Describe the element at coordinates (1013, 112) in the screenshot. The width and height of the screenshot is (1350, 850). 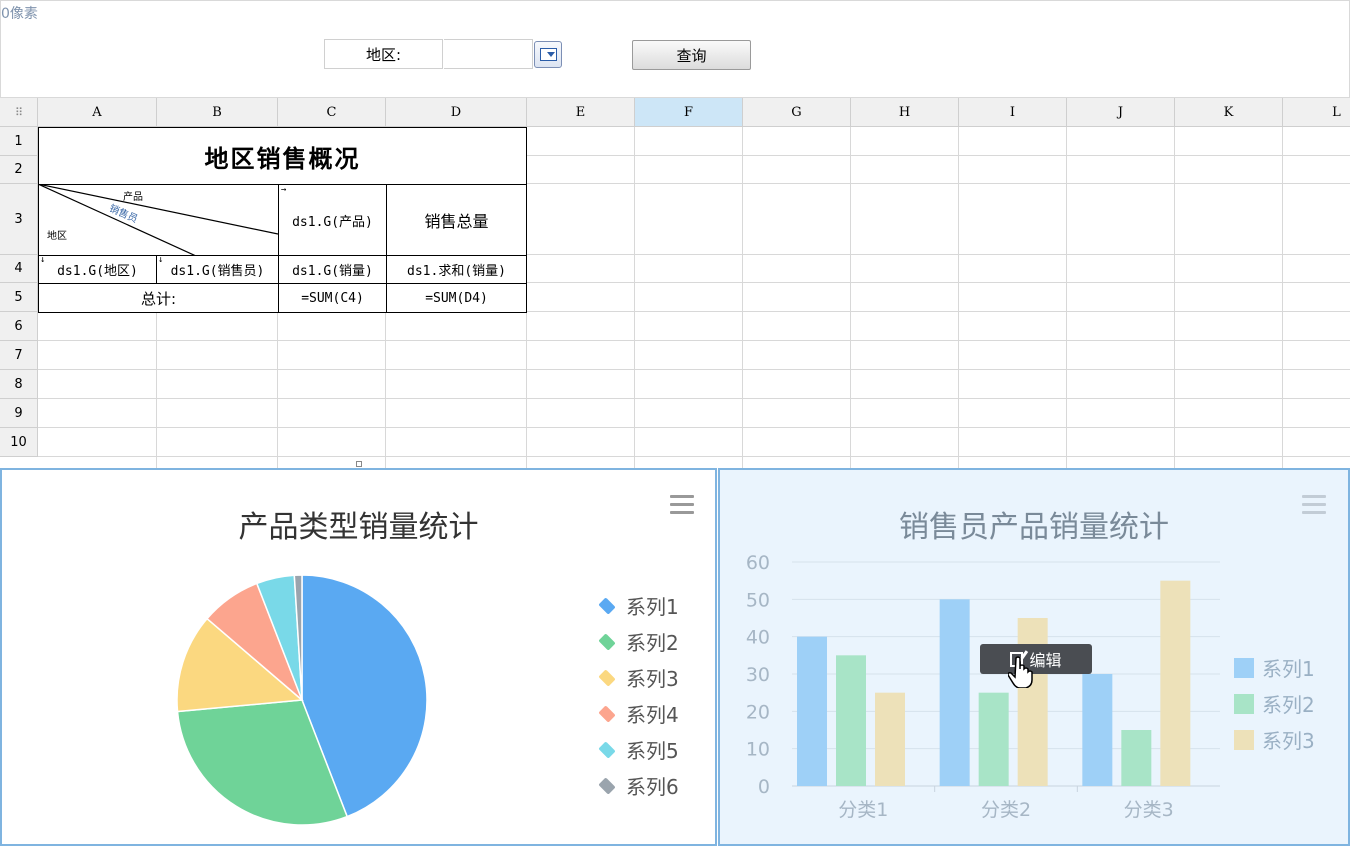
I see `column-header: I` at that location.